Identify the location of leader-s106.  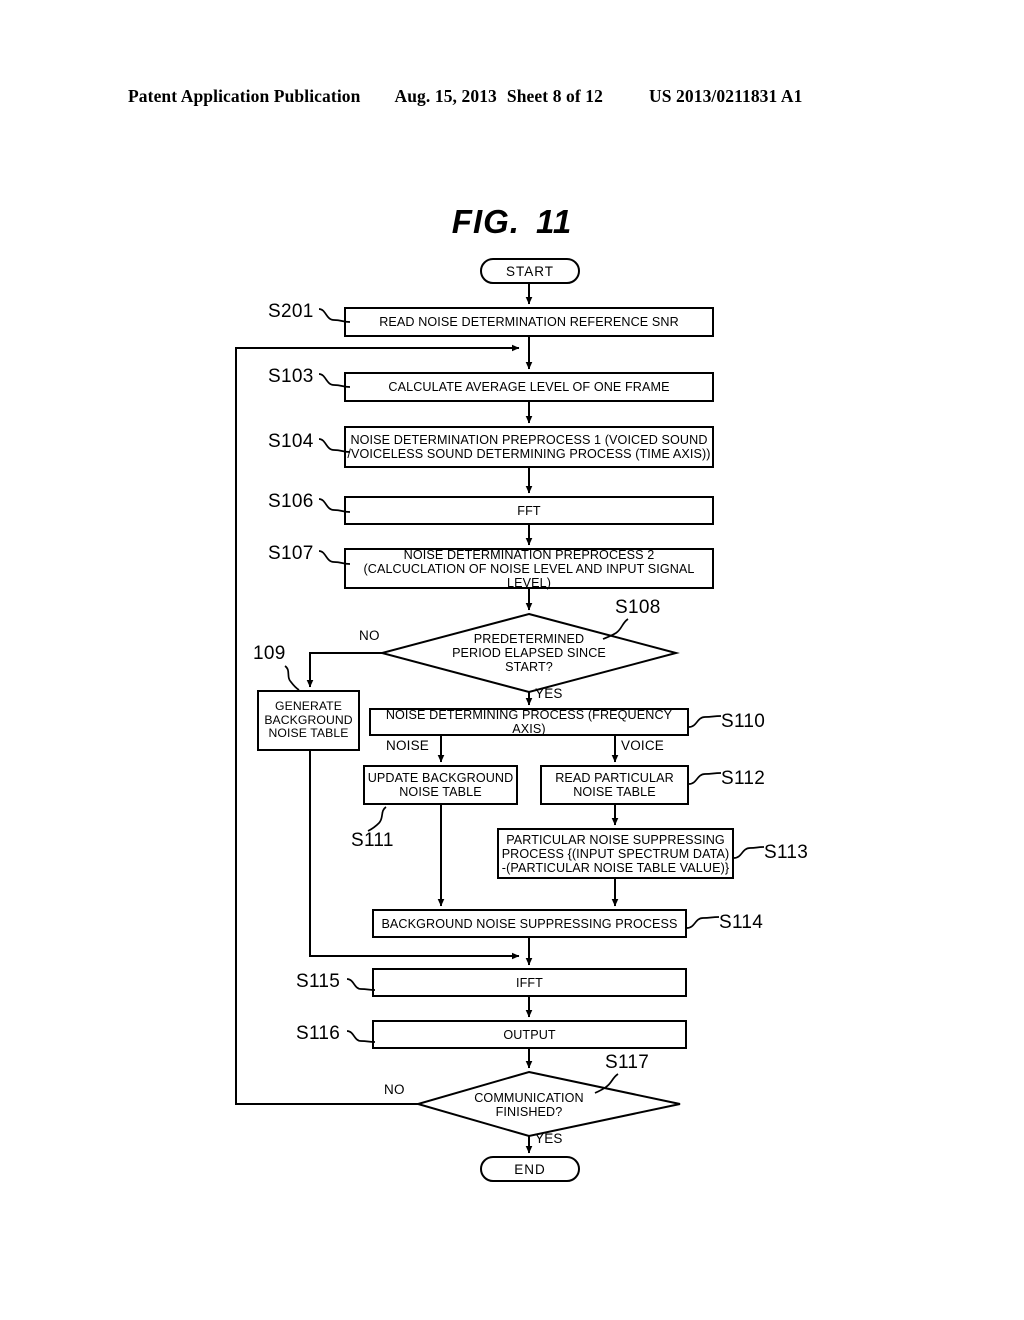
(334, 505).